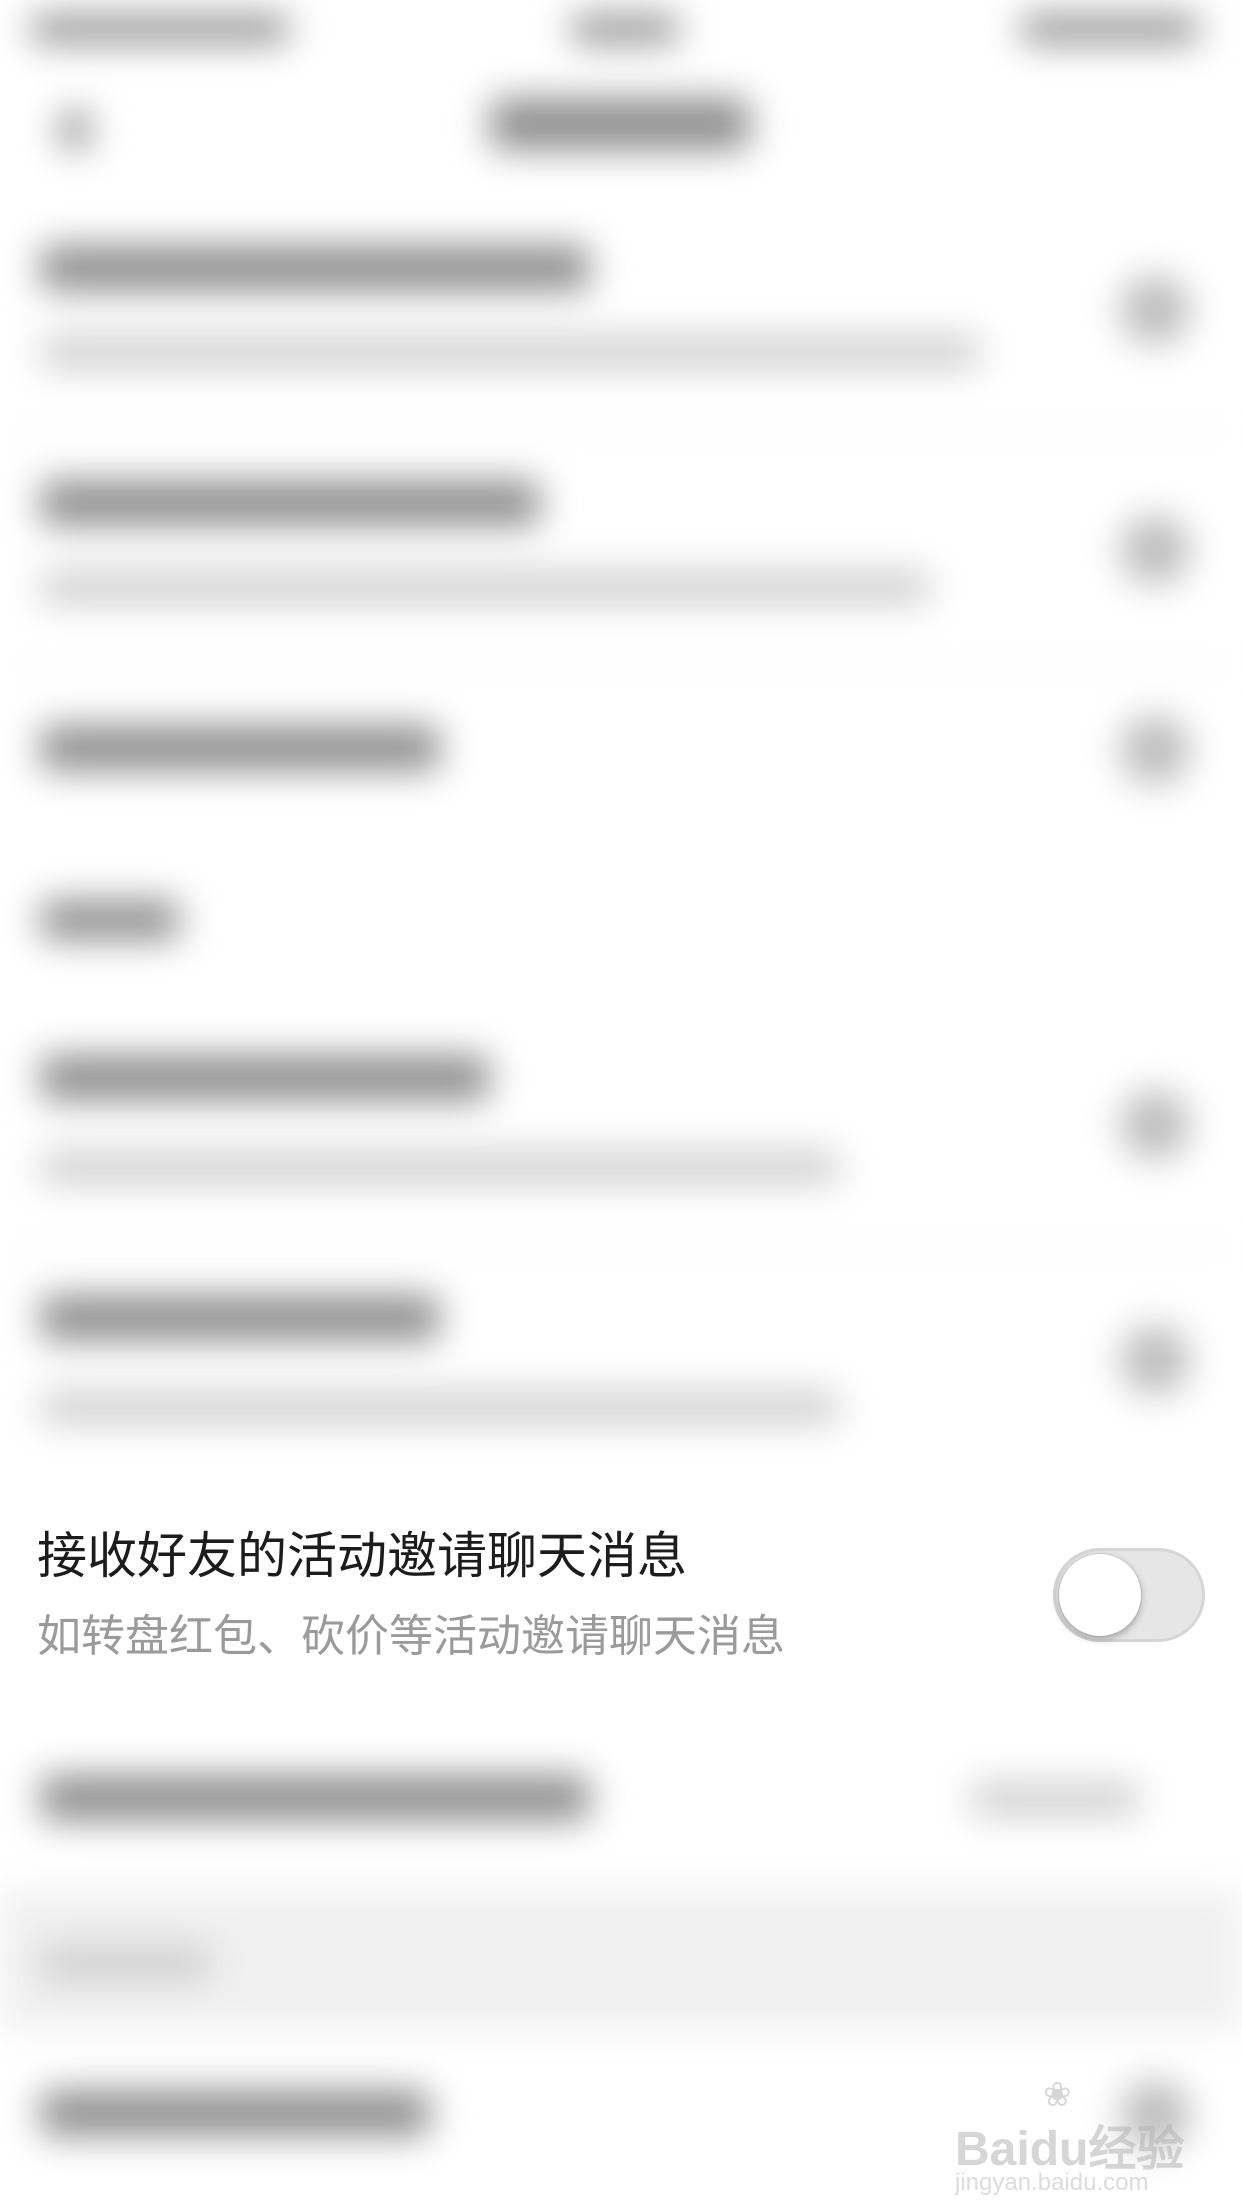 The image size is (1242, 2208). Describe the element at coordinates (1110, 29) in the screenshot. I see `status-bar-right` at that location.